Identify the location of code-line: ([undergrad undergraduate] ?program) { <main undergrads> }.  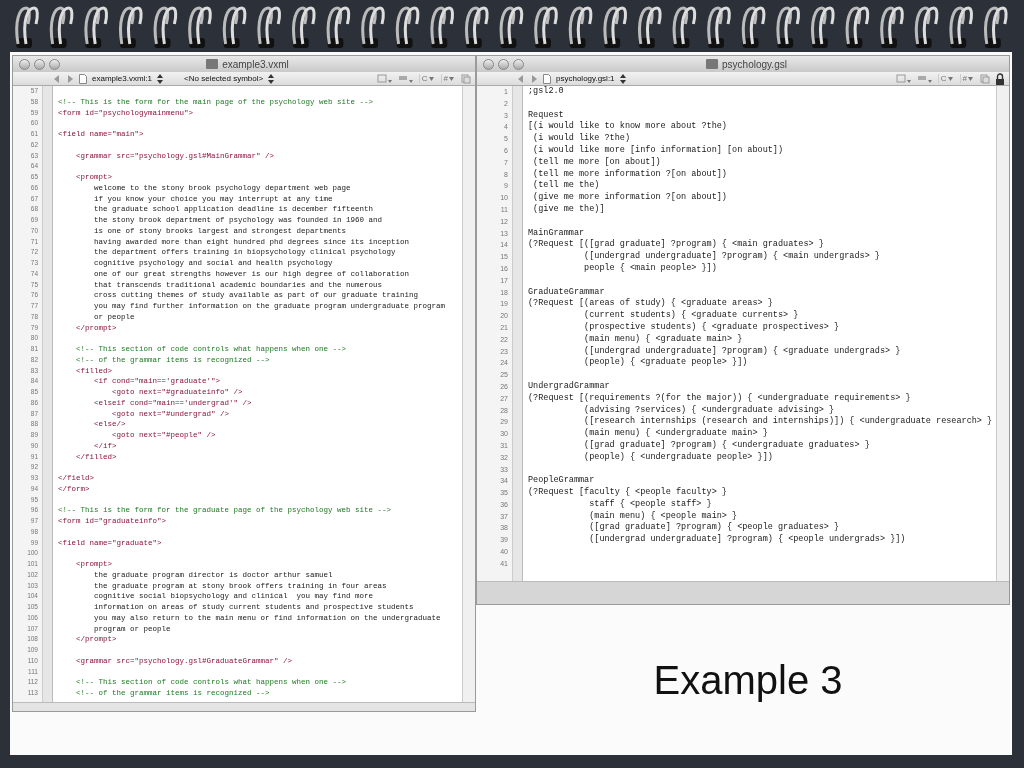
(731, 256).